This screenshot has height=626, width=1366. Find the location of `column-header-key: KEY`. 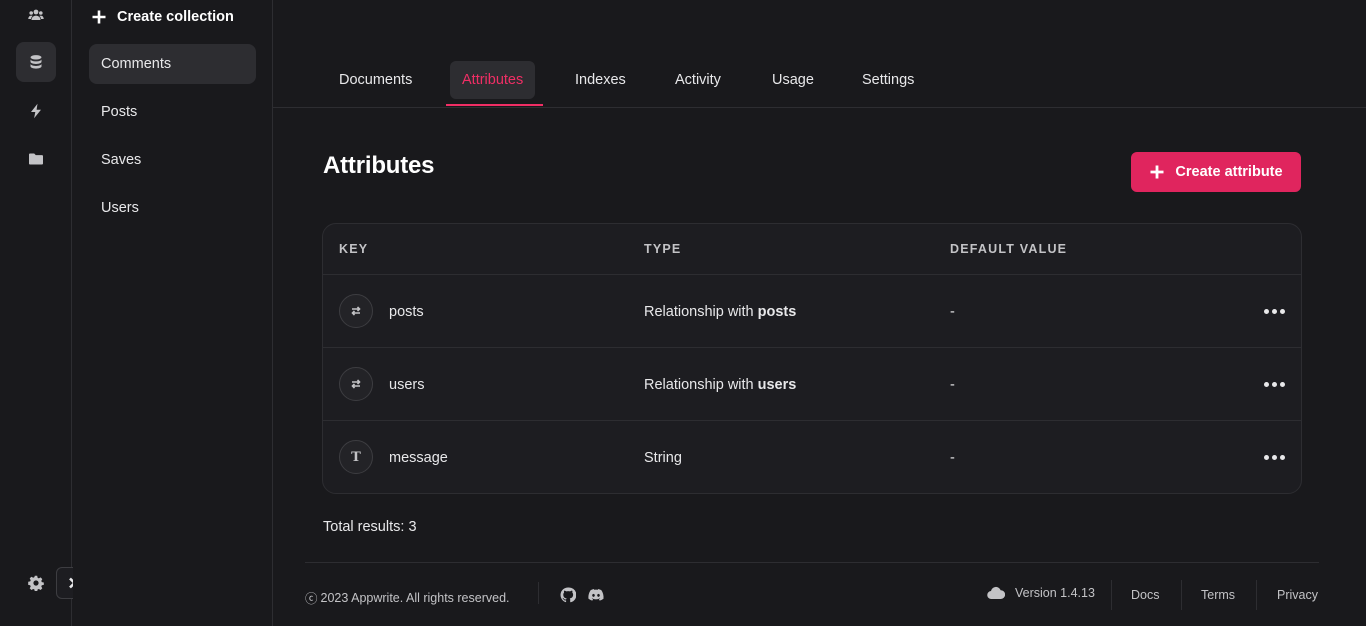

column-header-key: KEY is located at coordinates (354, 249).